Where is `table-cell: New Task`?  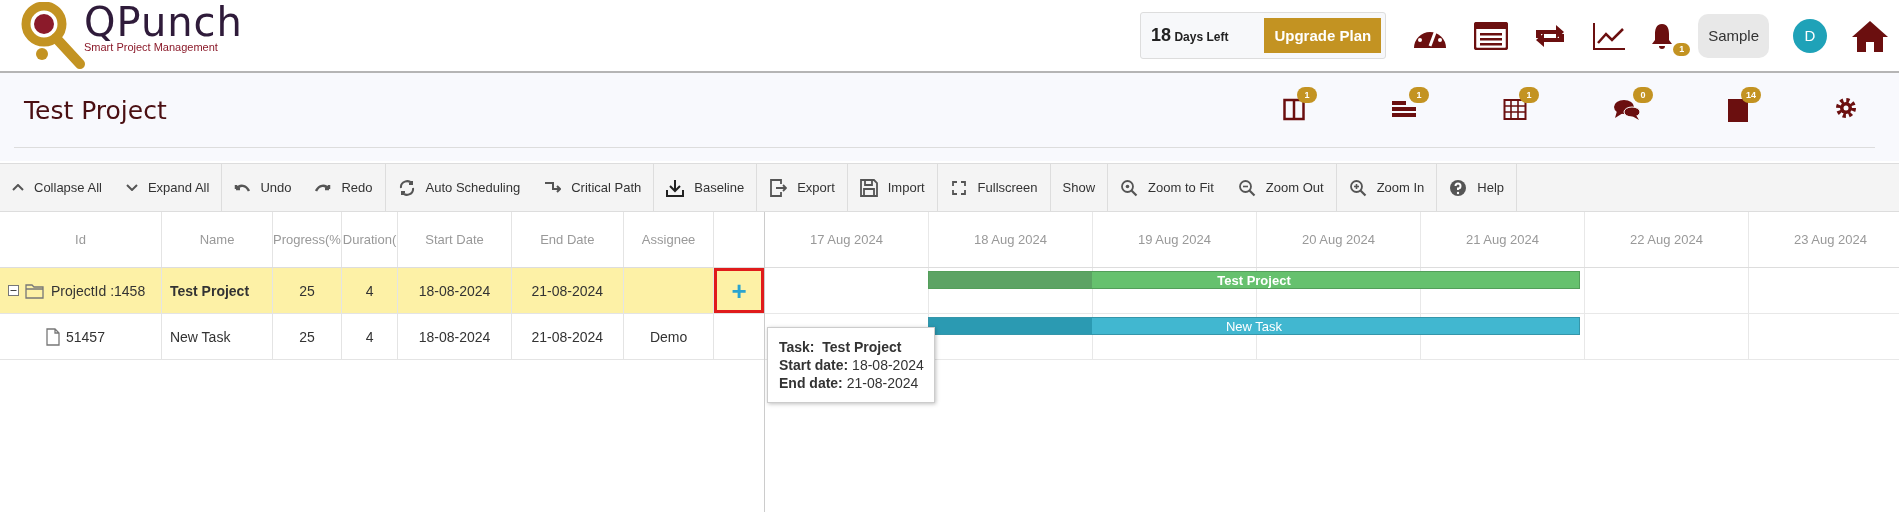
table-cell: New Task is located at coordinates (200, 336).